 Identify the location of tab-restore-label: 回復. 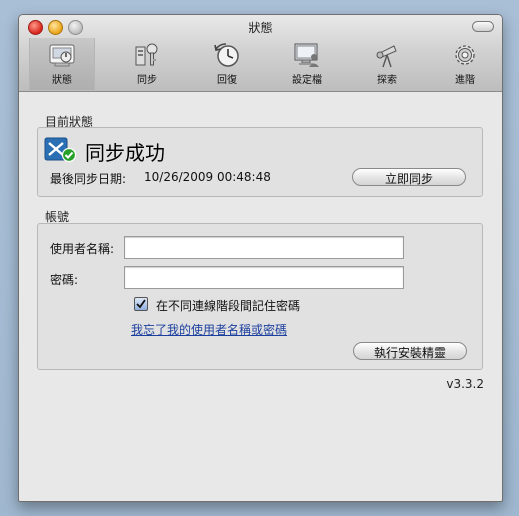
(227, 80).